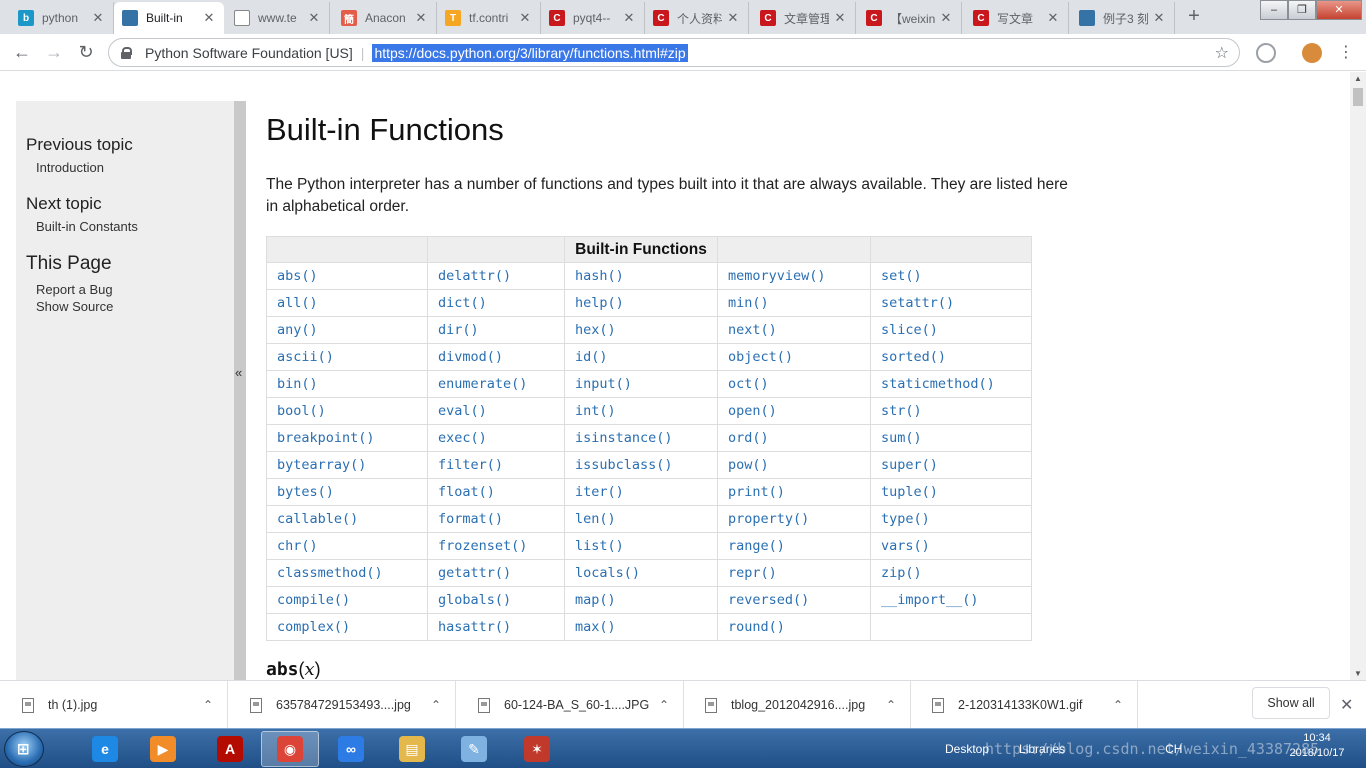 The image size is (1366, 768). I want to click on function-link: sorted(), so click(951, 357).